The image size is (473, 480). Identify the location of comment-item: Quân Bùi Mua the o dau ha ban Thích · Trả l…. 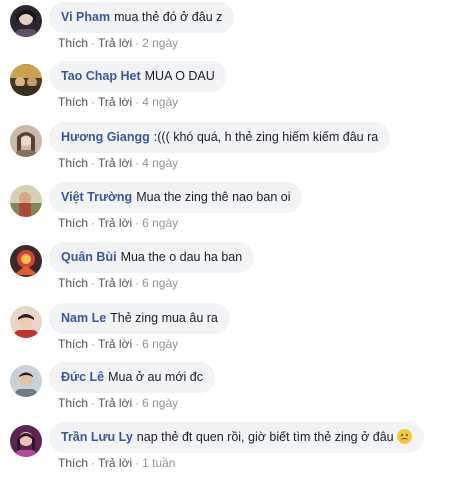
(236, 270).